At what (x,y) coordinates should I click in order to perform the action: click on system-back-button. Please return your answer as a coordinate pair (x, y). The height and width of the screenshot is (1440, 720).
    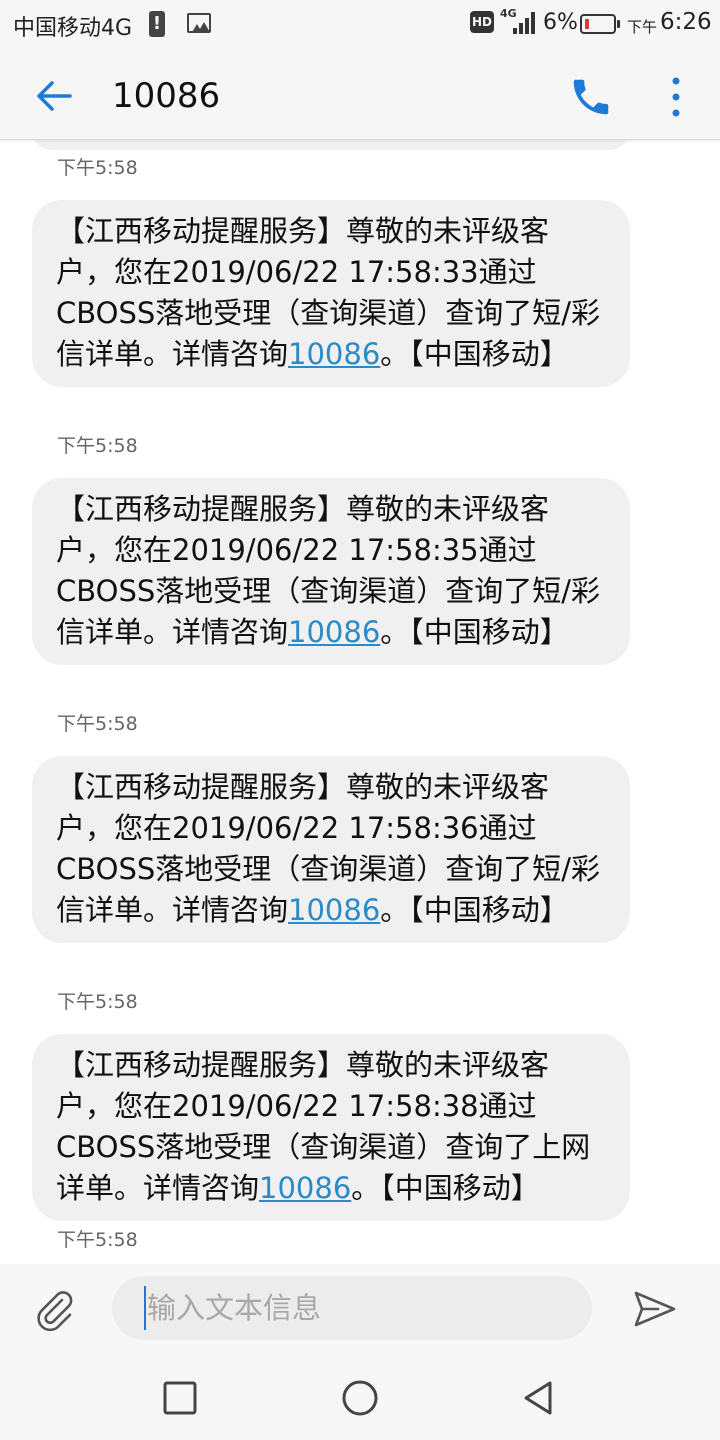
    Looking at the image, I should click on (538, 1398).